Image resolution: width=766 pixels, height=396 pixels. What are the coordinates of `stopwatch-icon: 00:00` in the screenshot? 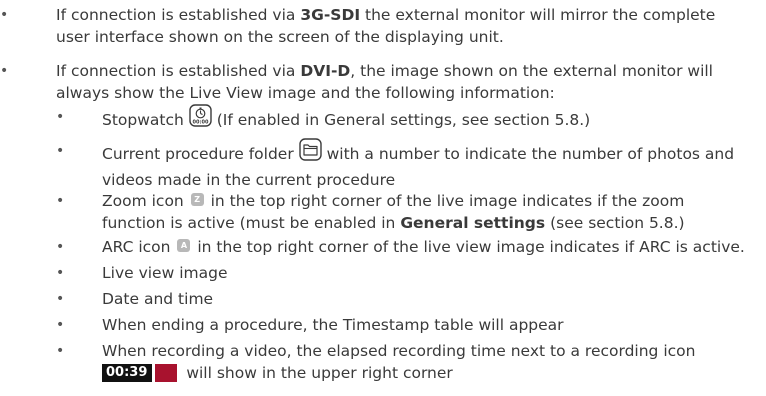 It's located at (200, 118).